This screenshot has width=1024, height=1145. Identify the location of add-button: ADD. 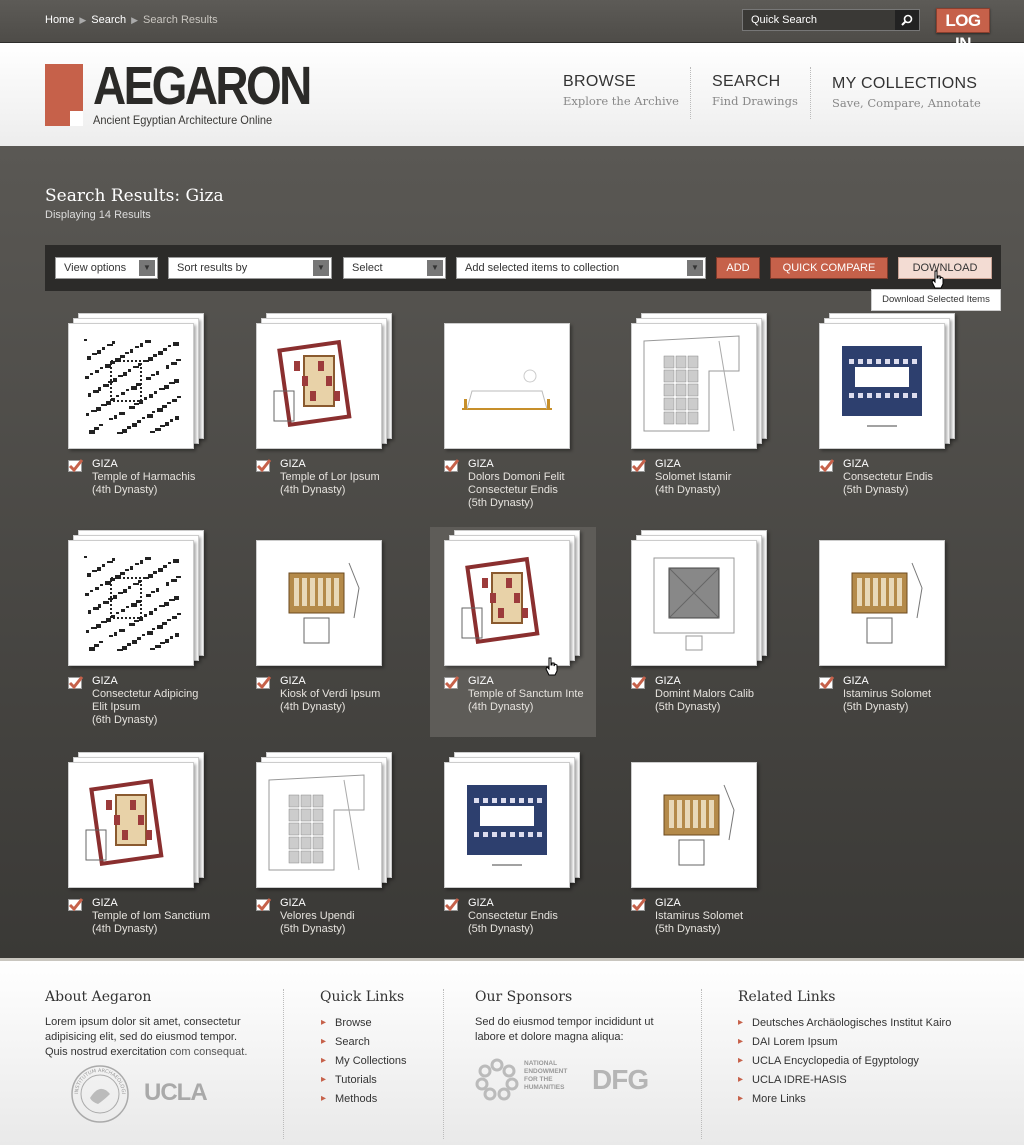
(738, 268).